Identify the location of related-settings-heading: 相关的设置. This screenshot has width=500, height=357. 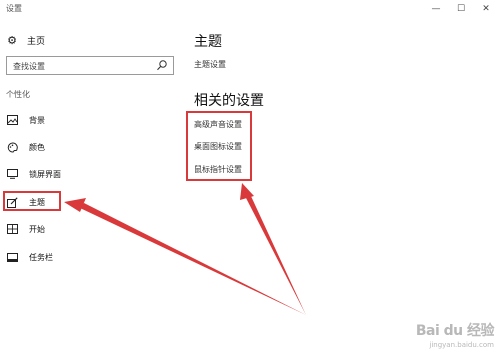
(229, 101).